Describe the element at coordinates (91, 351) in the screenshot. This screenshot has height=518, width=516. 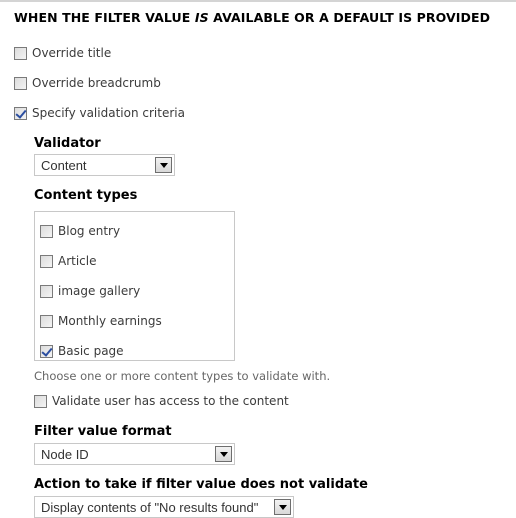
I see `basic-page-label: Basic page` at that location.